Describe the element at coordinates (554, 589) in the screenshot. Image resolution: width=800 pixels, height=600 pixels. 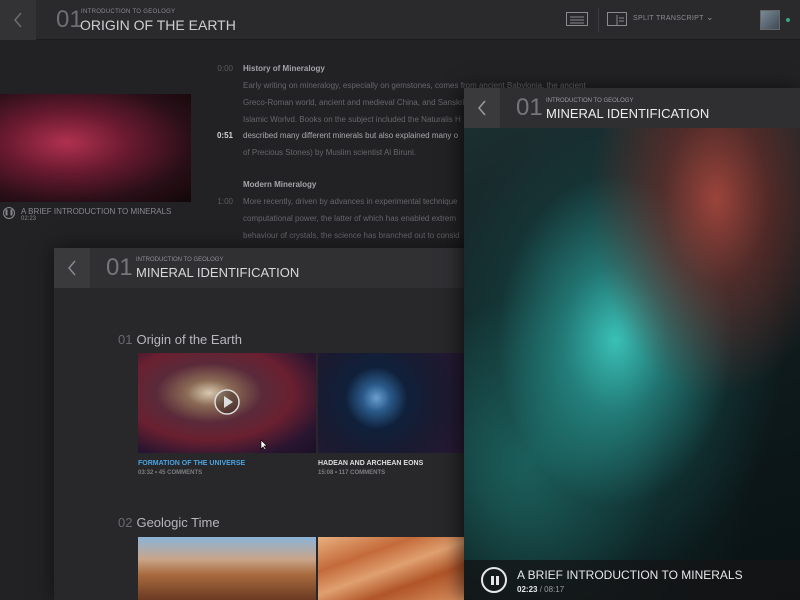
I see `total-time: 08:17` at that location.